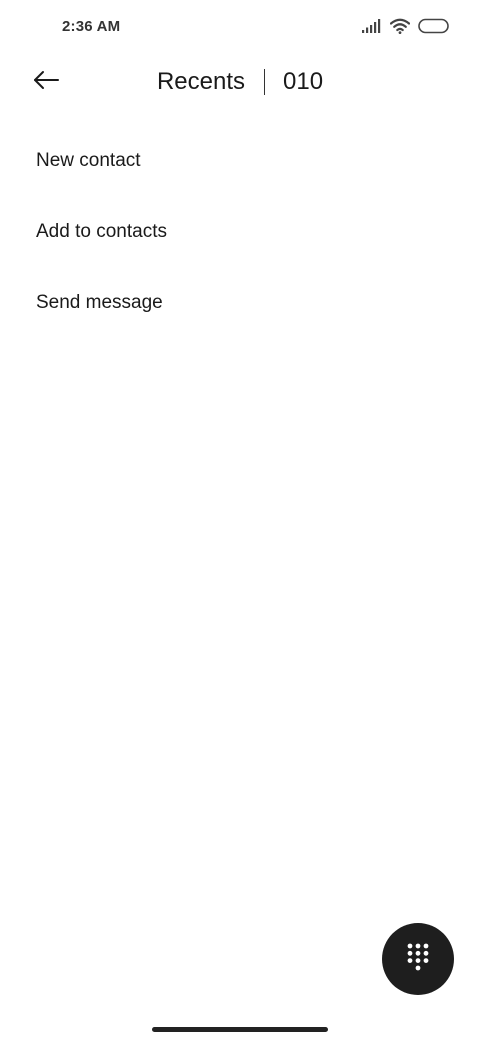  What do you see at coordinates (200, 81) in the screenshot?
I see `page-title: Recents` at bounding box center [200, 81].